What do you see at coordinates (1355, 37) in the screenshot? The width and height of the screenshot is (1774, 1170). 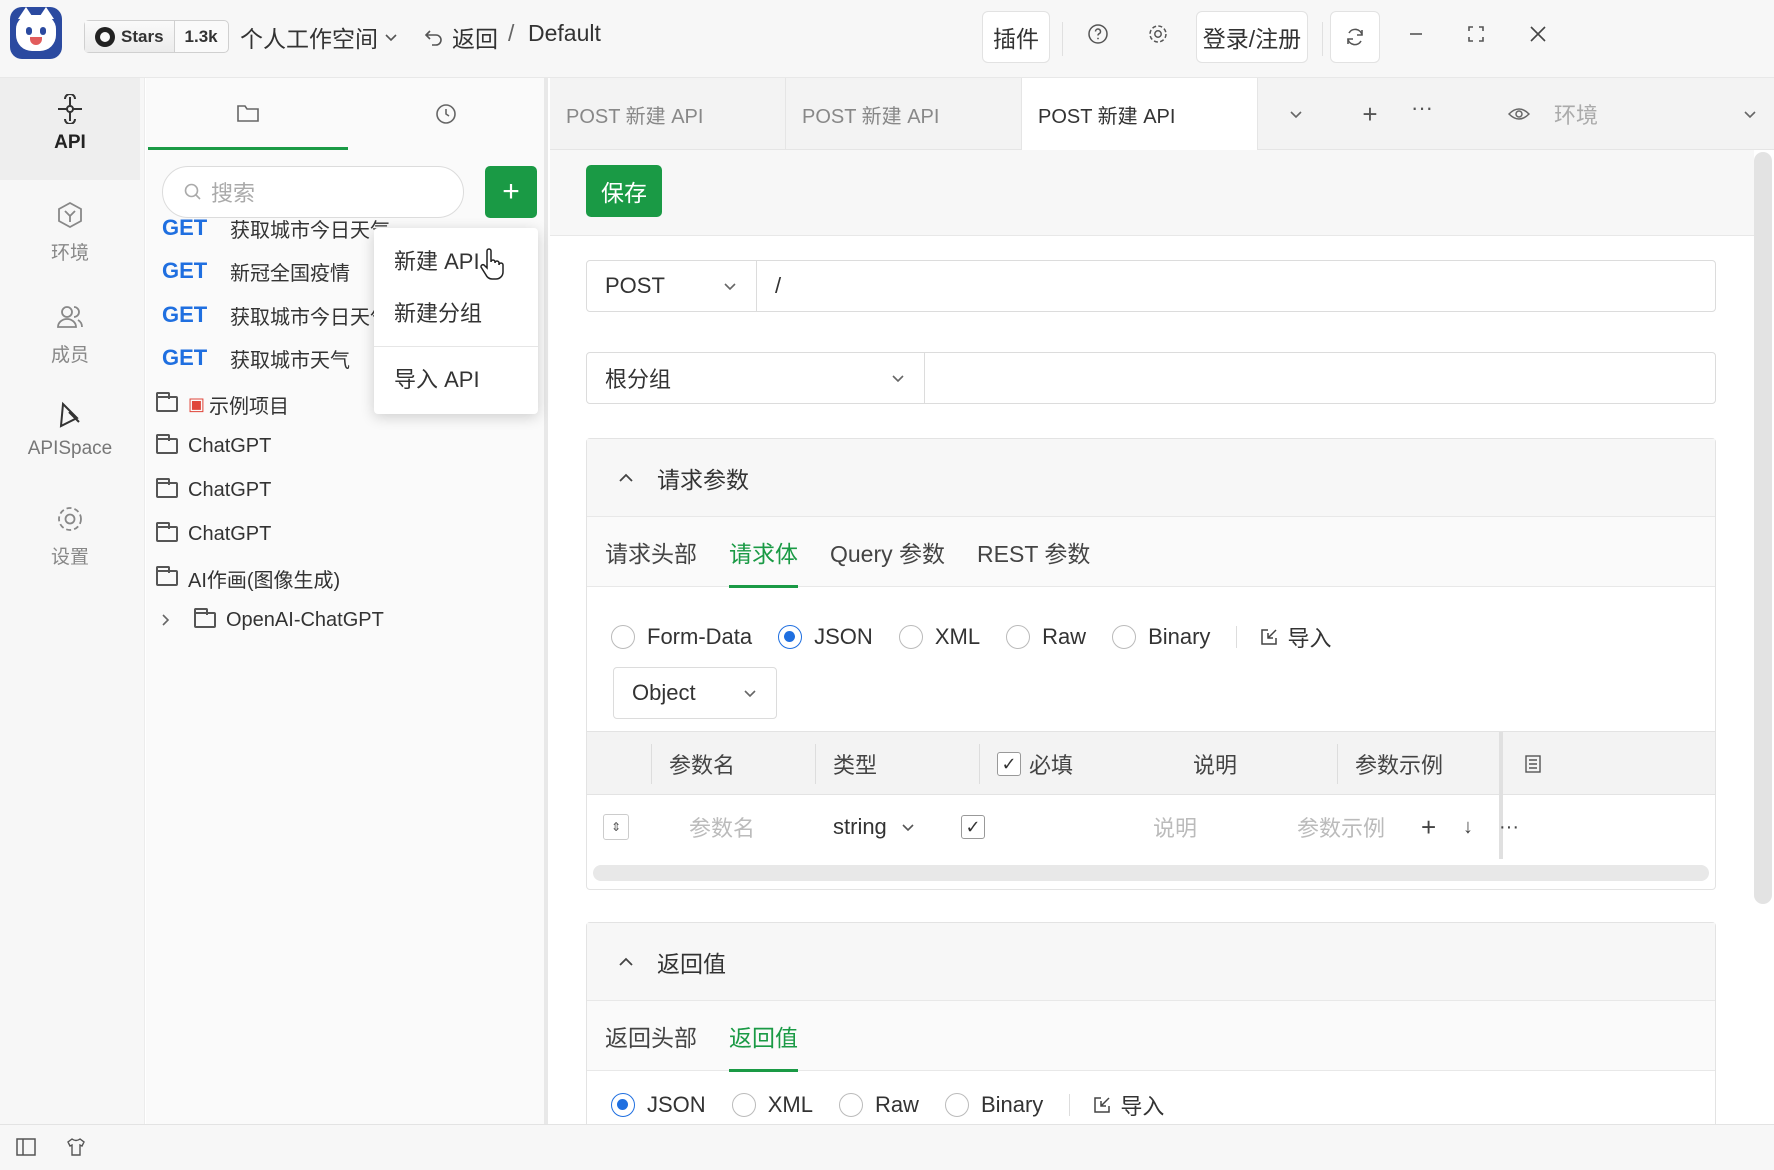 I see `refresh-button` at bounding box center [1355, 37].